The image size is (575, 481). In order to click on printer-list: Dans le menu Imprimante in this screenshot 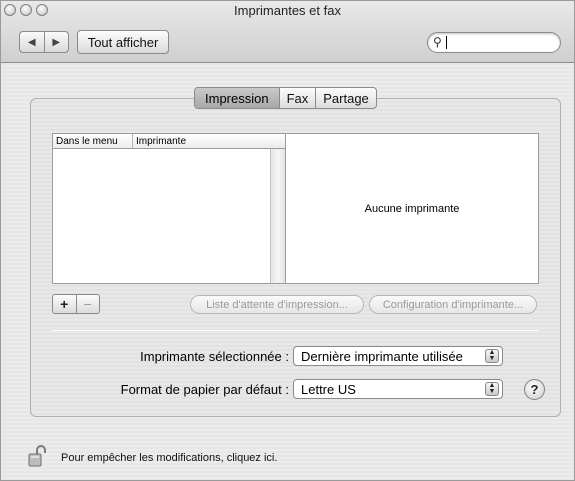, I will do `click(169, 208)`.